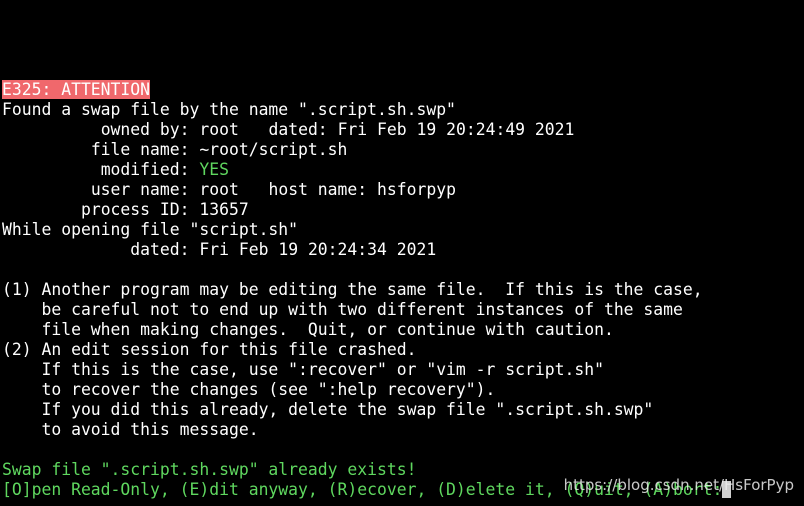 Image resolution: width=804 pixels, height=506 pixels. Describe the element at coordinates (224, 209) in the screenshot. I see `process-id-value: 13657` at that location.